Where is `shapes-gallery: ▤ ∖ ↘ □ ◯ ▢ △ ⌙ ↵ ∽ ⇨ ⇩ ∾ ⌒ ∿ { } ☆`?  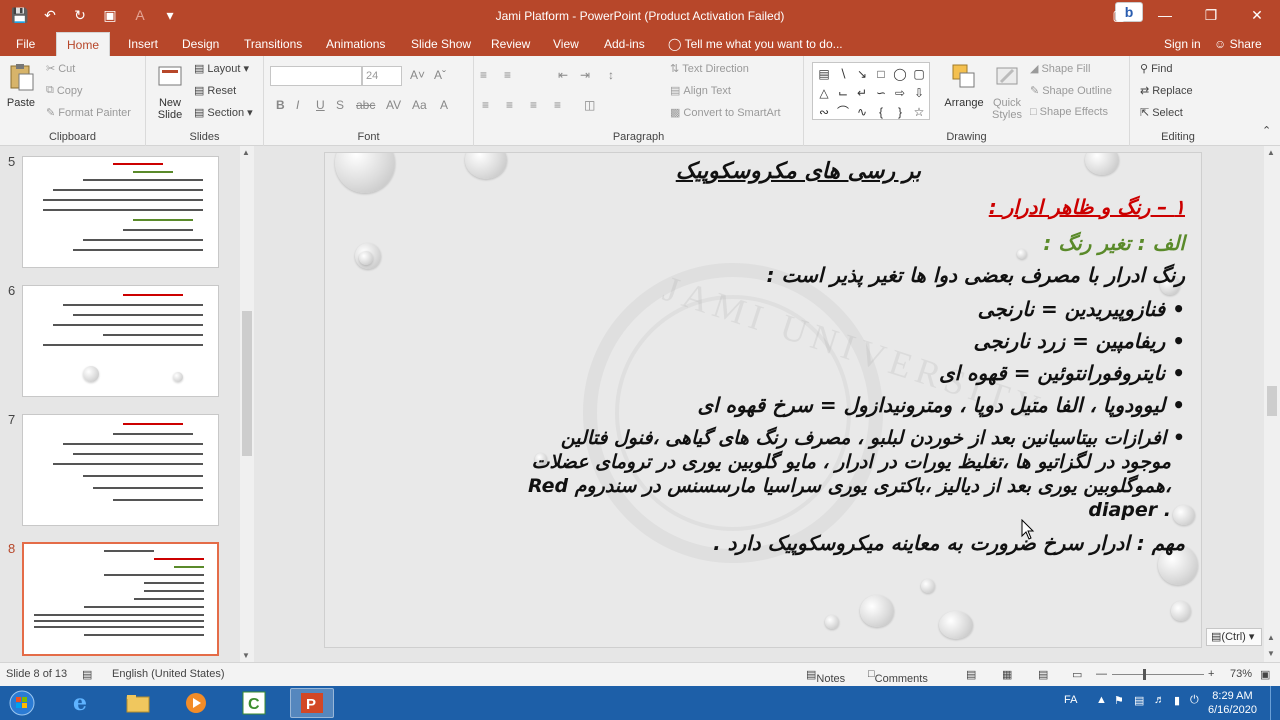 shapes-gallery: ▤ ∖ ↘ □ ◯ ▢ △ ⌙ ↵ ∽ ⇨ ⇩ ∾ ⌒ ∿ { } ☆ is located at coordinates (871, 91).